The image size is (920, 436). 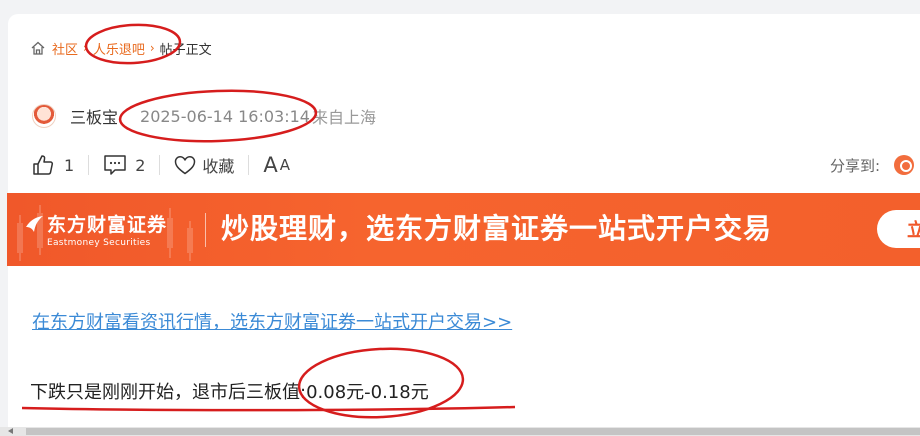 I want to click on breadcrumb: 社区 › 人乐退吧 › 帖子正文, so click(x=121, y=48).